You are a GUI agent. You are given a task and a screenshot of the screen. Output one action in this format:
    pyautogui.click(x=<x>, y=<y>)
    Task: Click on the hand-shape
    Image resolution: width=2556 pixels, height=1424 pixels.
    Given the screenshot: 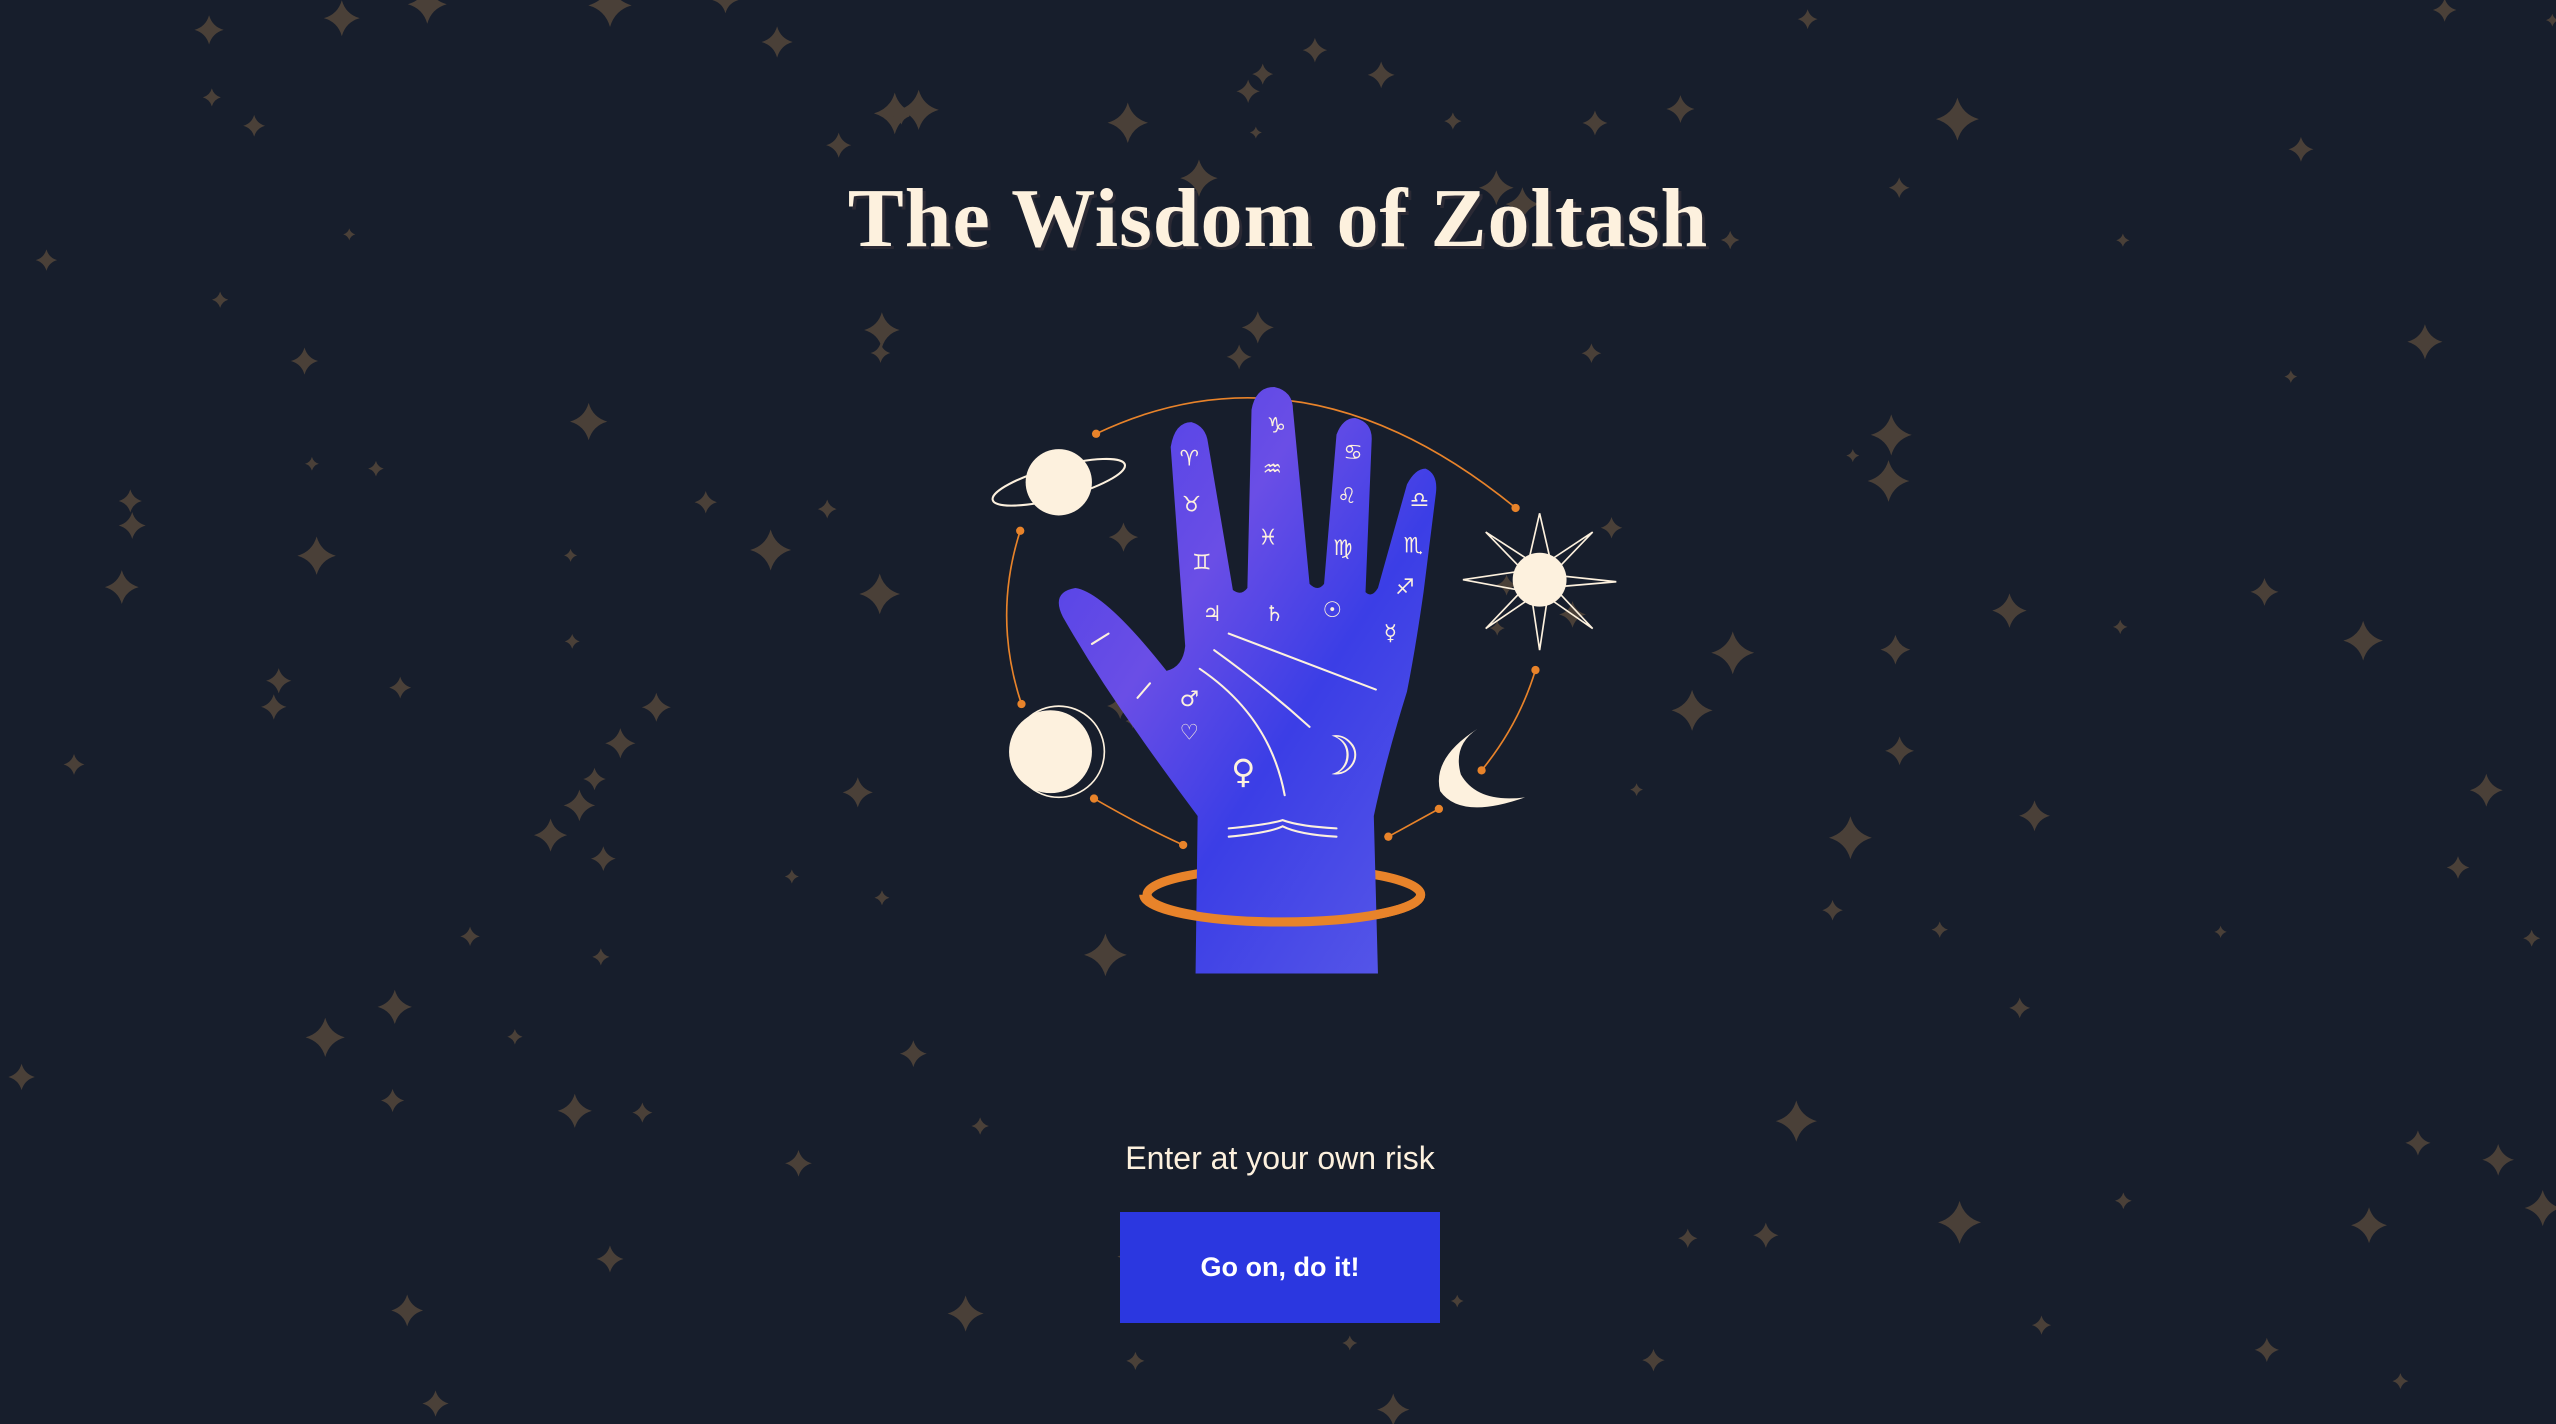 What is the action you would take?
    pyautogui.click(x=1247, y=680)
    